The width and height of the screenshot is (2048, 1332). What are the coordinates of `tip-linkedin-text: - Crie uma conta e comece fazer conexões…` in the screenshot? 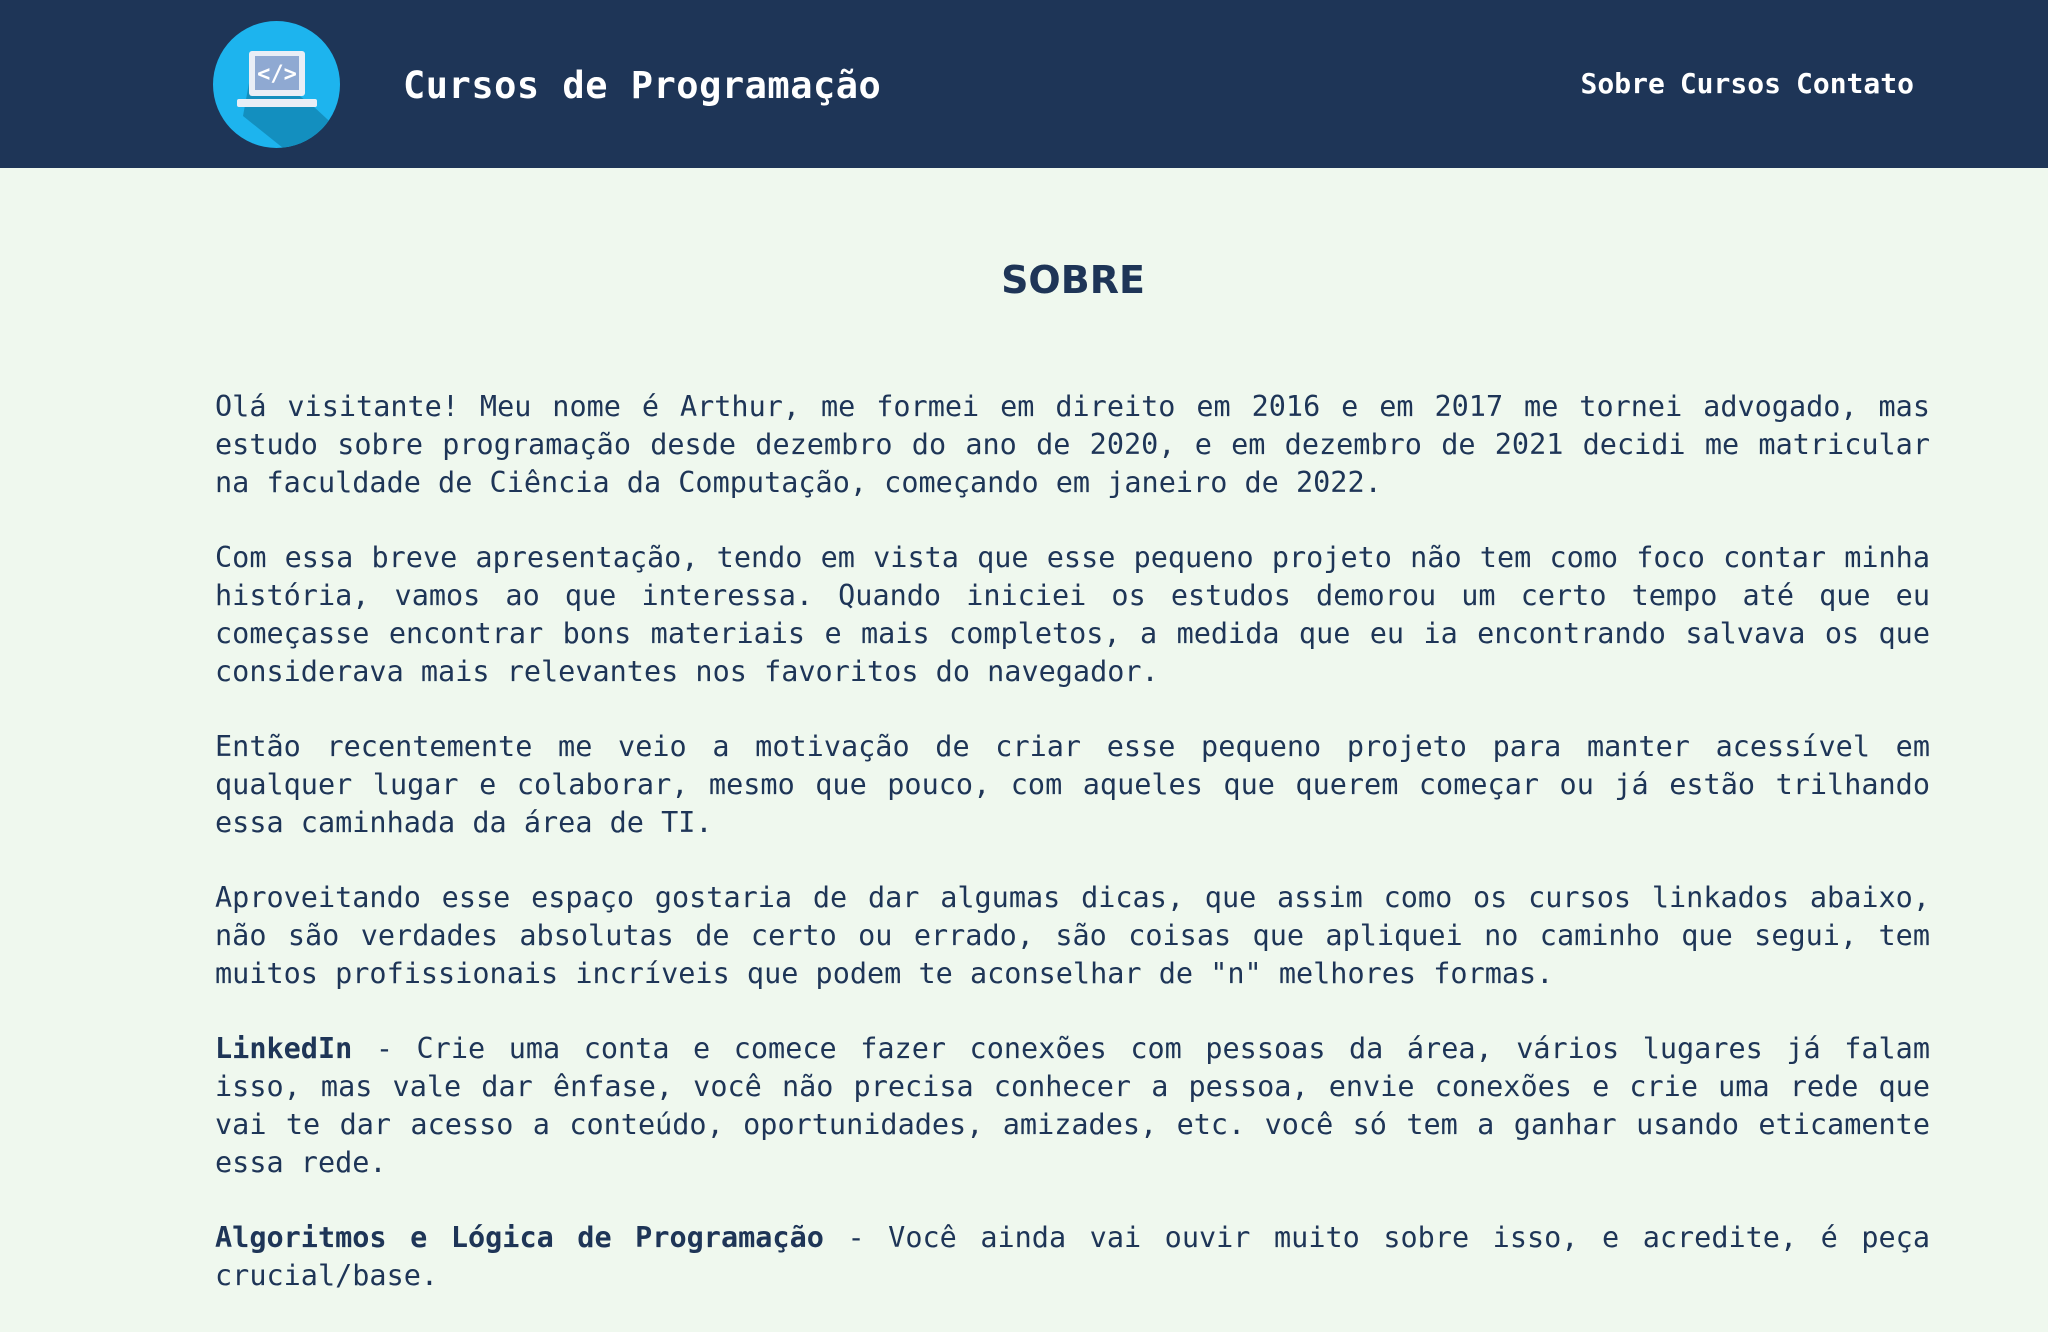 It's located at (1072, 1105).